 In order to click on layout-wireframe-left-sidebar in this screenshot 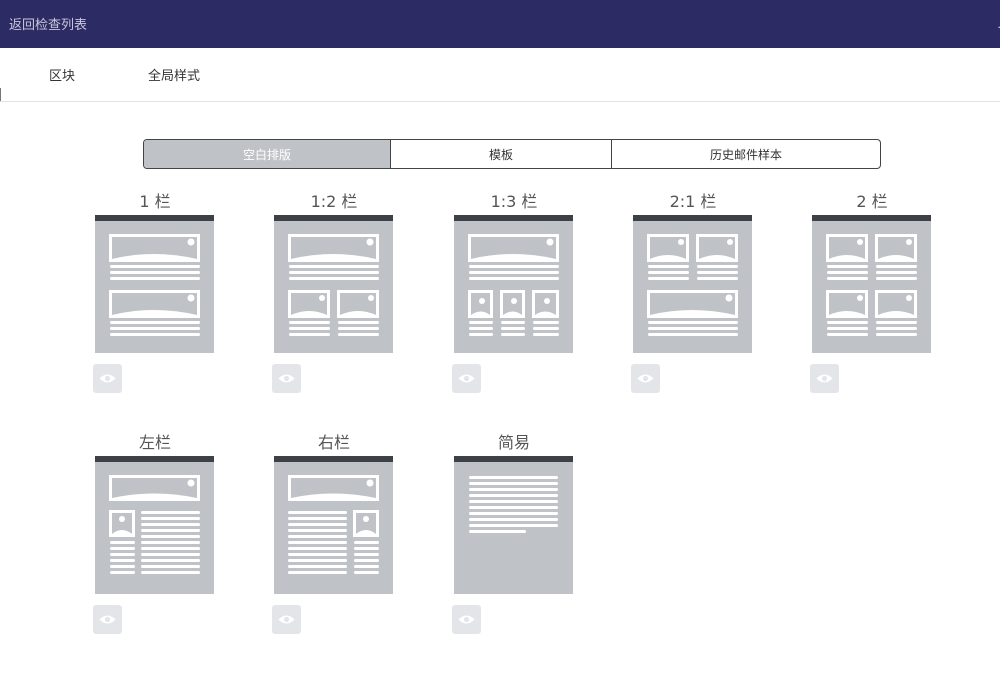, I will do `click(154, 524)`.